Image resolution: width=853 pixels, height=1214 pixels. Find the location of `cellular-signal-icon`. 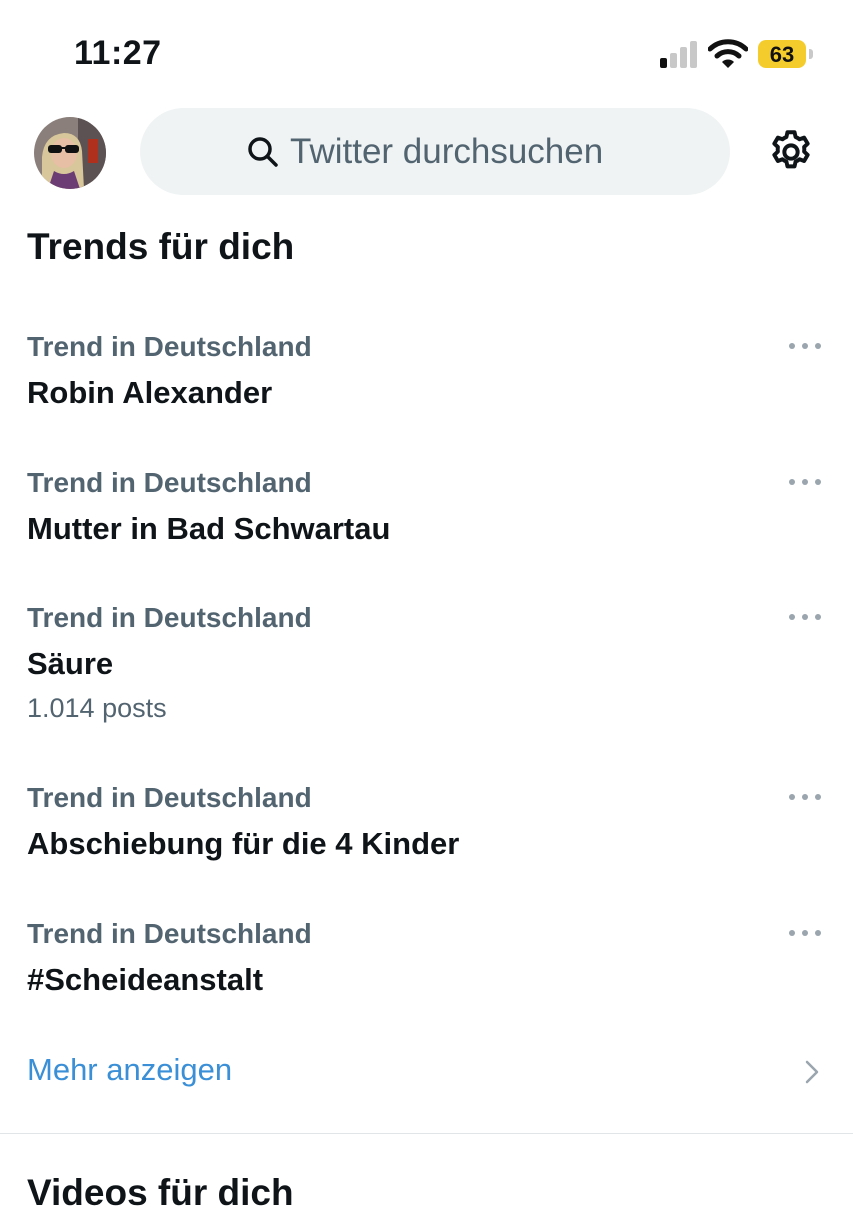

cellular-signal-icon is located at coordinates (680, 54).